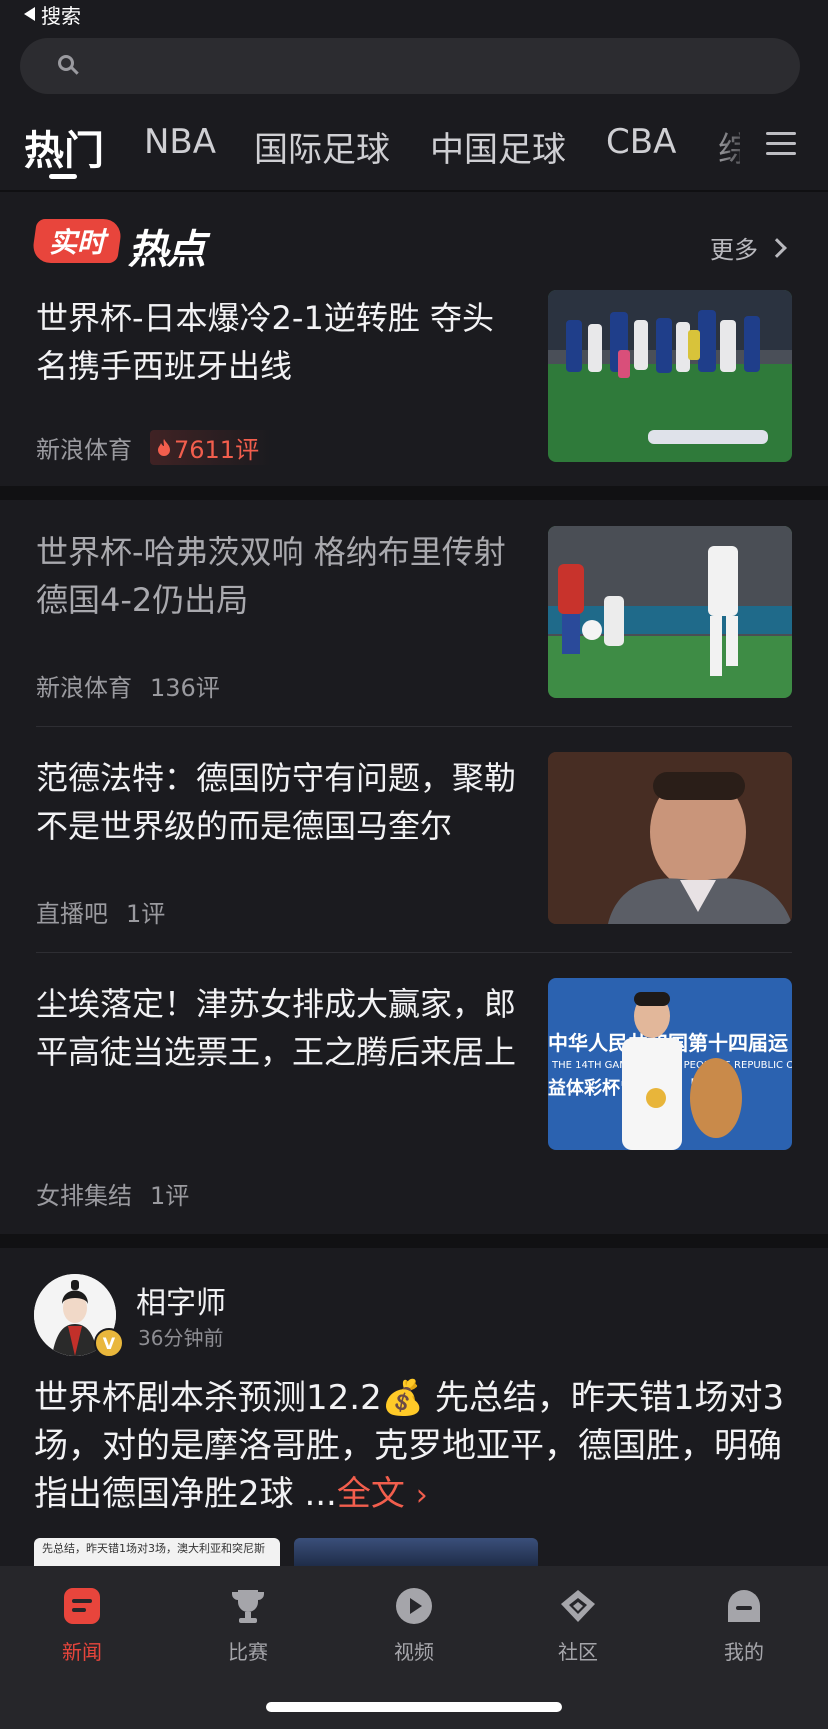 The height and width of the screenshot is (1729, 828). Describe the element at coordinates (72, 914) in the screenshot. I see `news-source: 直播吧` at that location.